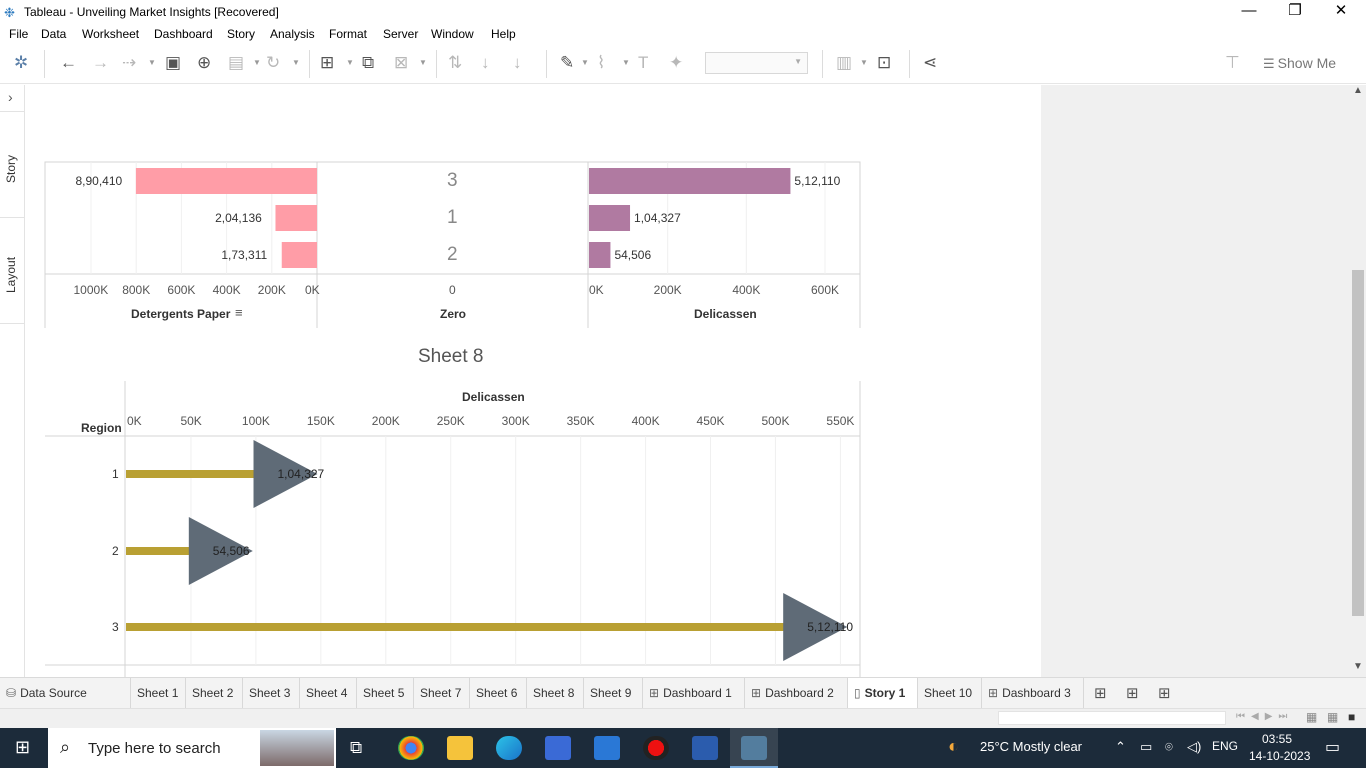 This screenshot has width=1366, height=768. I want to click on tab-sheet-2: Sheet 2, so click(214, 693).